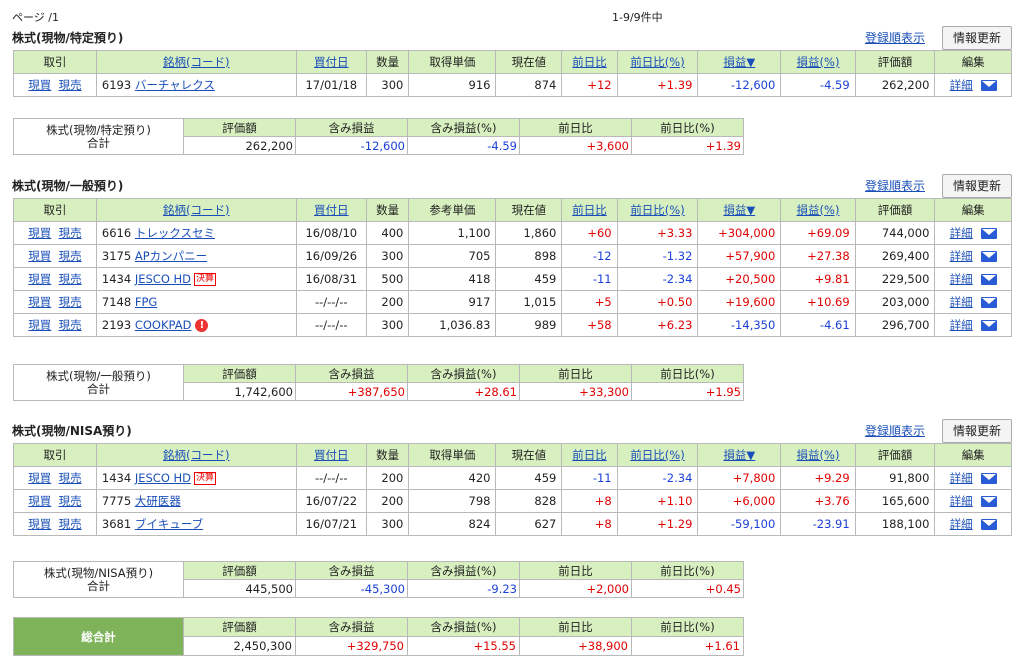 Image resolution: width=1024 pixels, height=657 pixels. What do you see at coordinates (973, 455) in the screenshot?
I see `column-header: 編集` at bounding box center [973, 455].